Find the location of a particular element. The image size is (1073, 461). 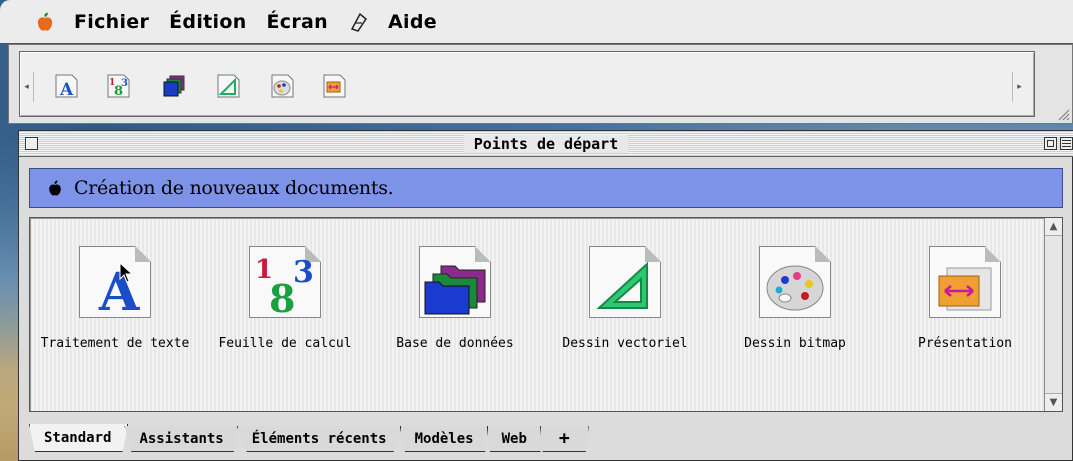

document-label: Traitement de texte is located at coordinates (115, 343).